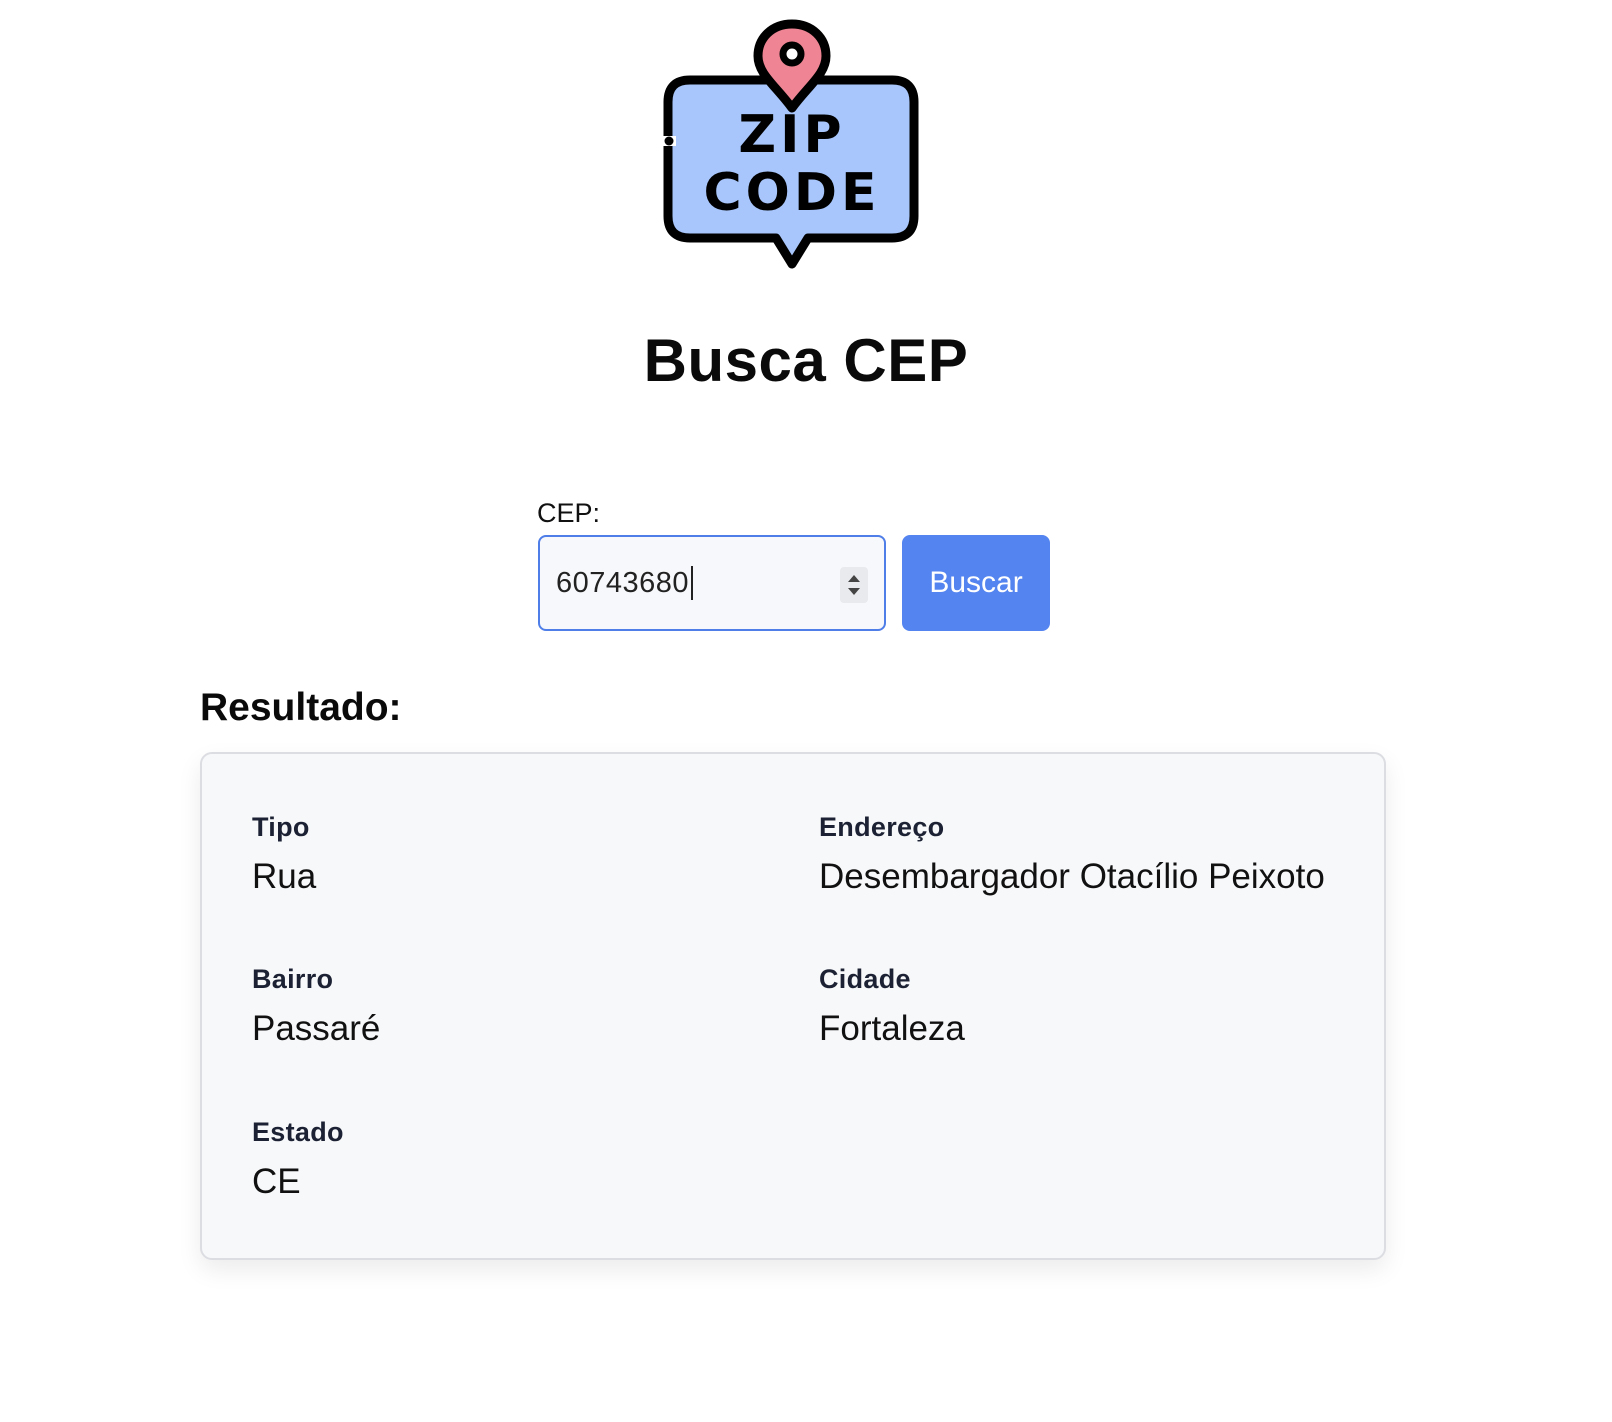  Describe the element at coordinates (854, 578) in the screenshot. I see `stepper-up-icon` at that location.